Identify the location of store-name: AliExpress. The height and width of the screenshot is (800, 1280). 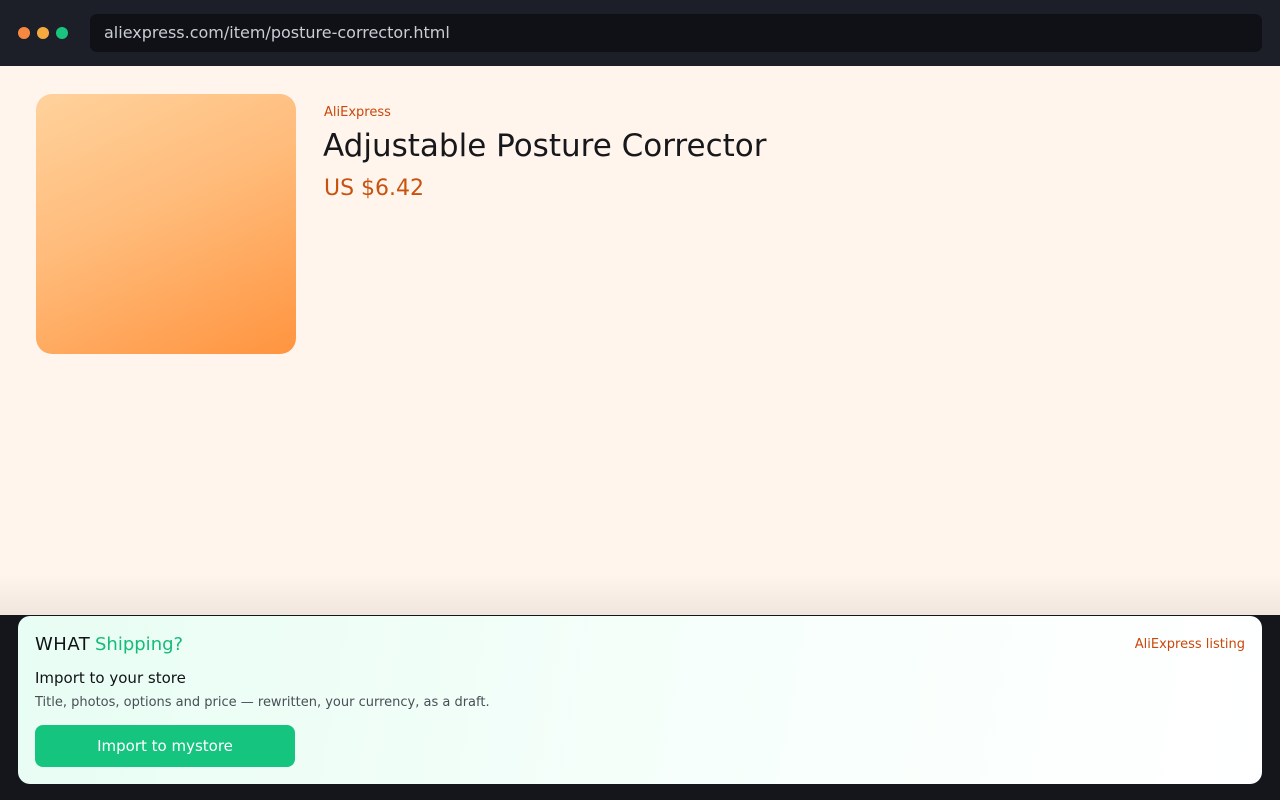
(357, 112).